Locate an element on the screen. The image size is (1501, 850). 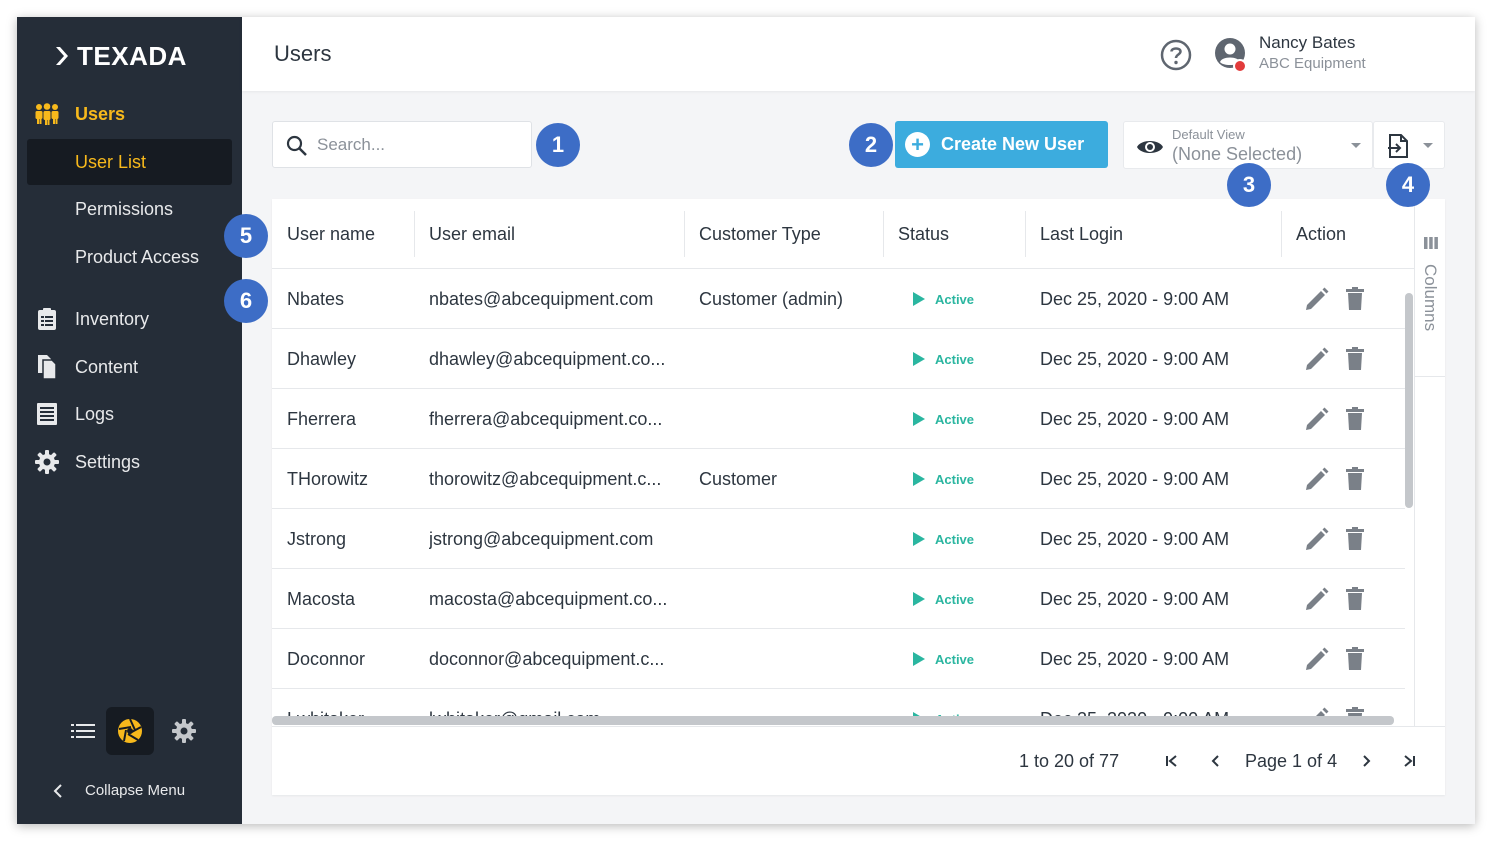
callout-badge: 4 is located at coordinates (1408, 185).